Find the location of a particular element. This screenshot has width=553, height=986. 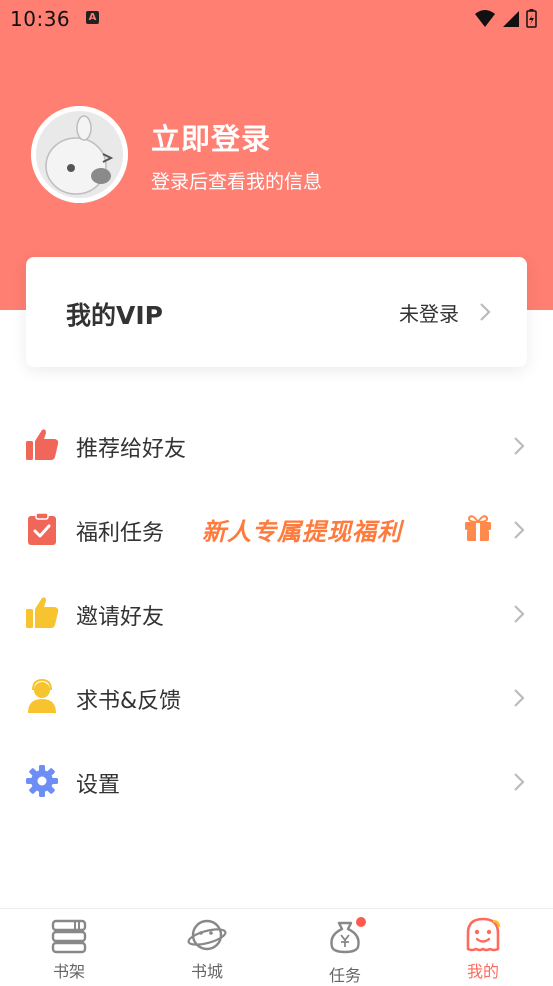

status-icons is located at coordinates (508, 21).